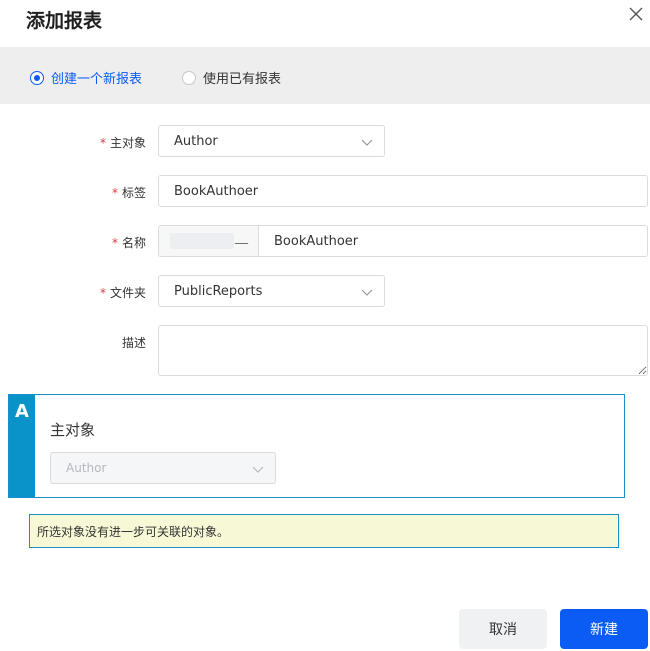  I want to click on note-text: 所选对象没有进一步可关联的对象。, so click(133, 531).